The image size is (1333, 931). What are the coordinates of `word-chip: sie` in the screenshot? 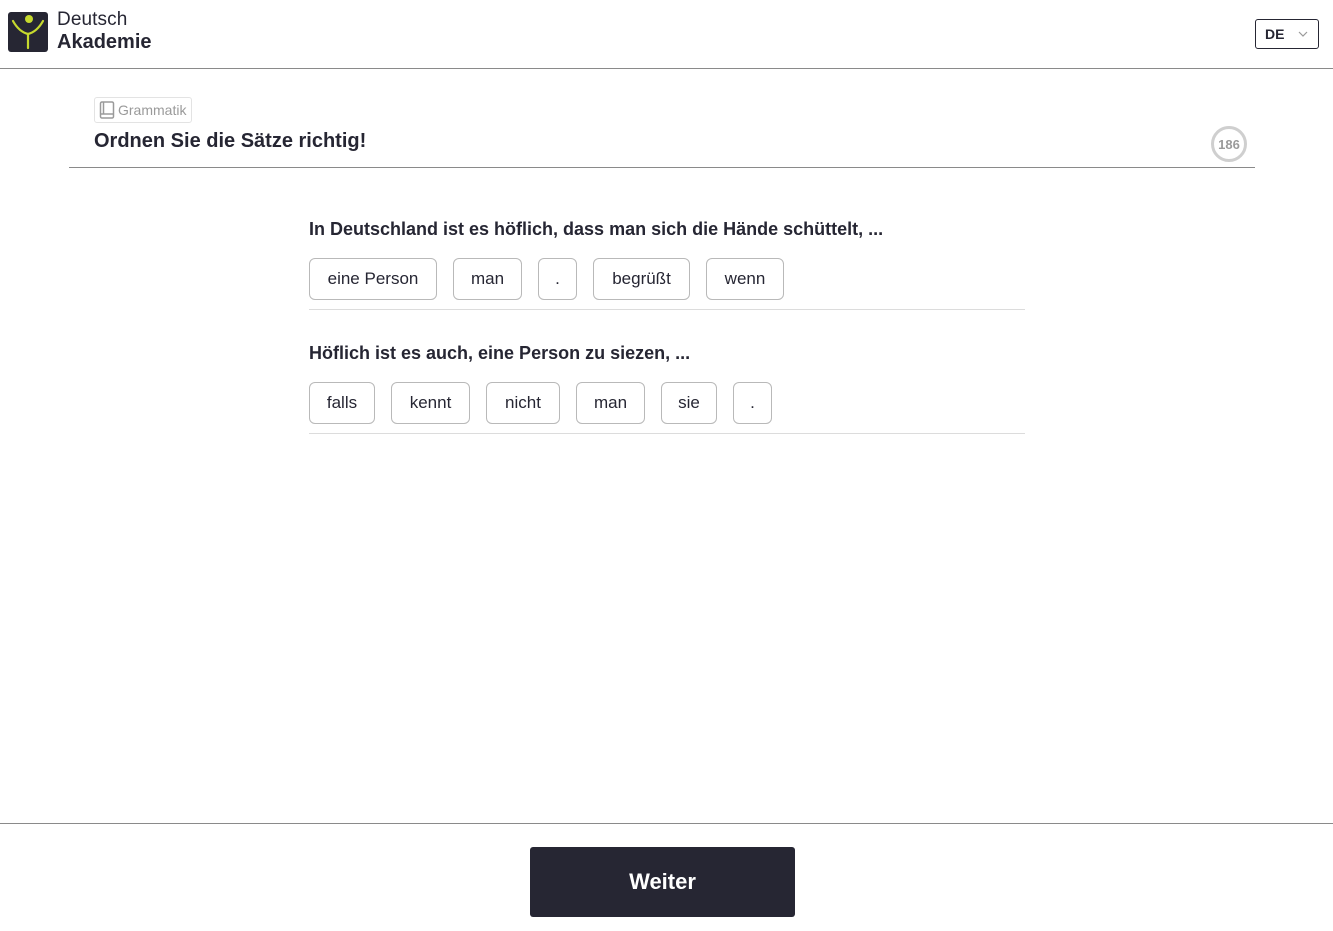 It's located at (689, 403).